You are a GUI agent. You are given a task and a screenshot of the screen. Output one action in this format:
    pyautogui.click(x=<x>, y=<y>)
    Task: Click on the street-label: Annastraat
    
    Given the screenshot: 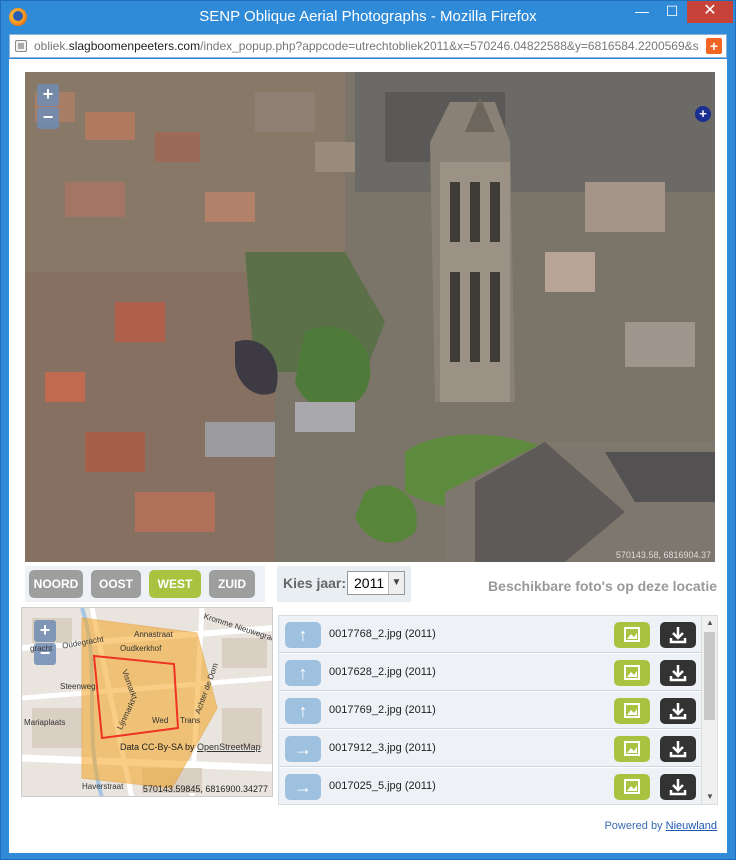 What is the action you would take?
    pyautogui.click(x=153, y=634)
    